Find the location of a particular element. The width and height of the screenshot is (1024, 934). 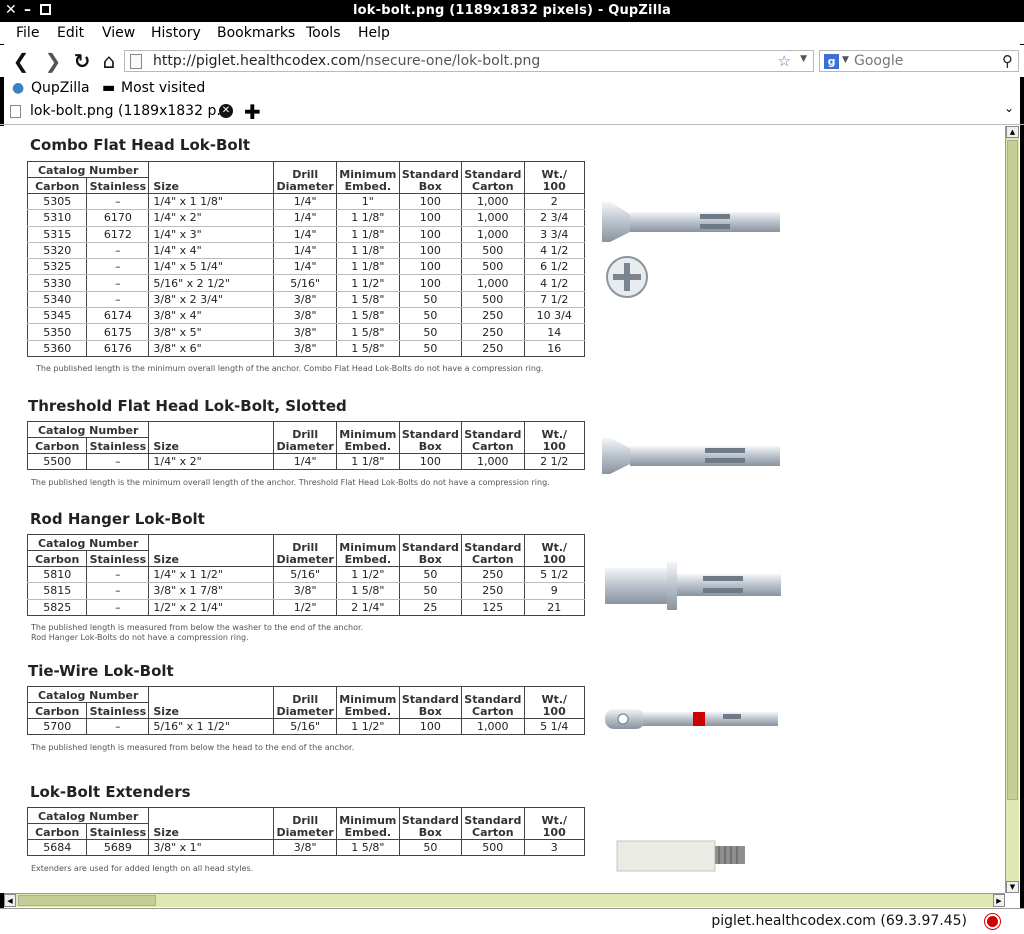

menu-bookmarks: Bookmarks is located at coordinates (256, 33).